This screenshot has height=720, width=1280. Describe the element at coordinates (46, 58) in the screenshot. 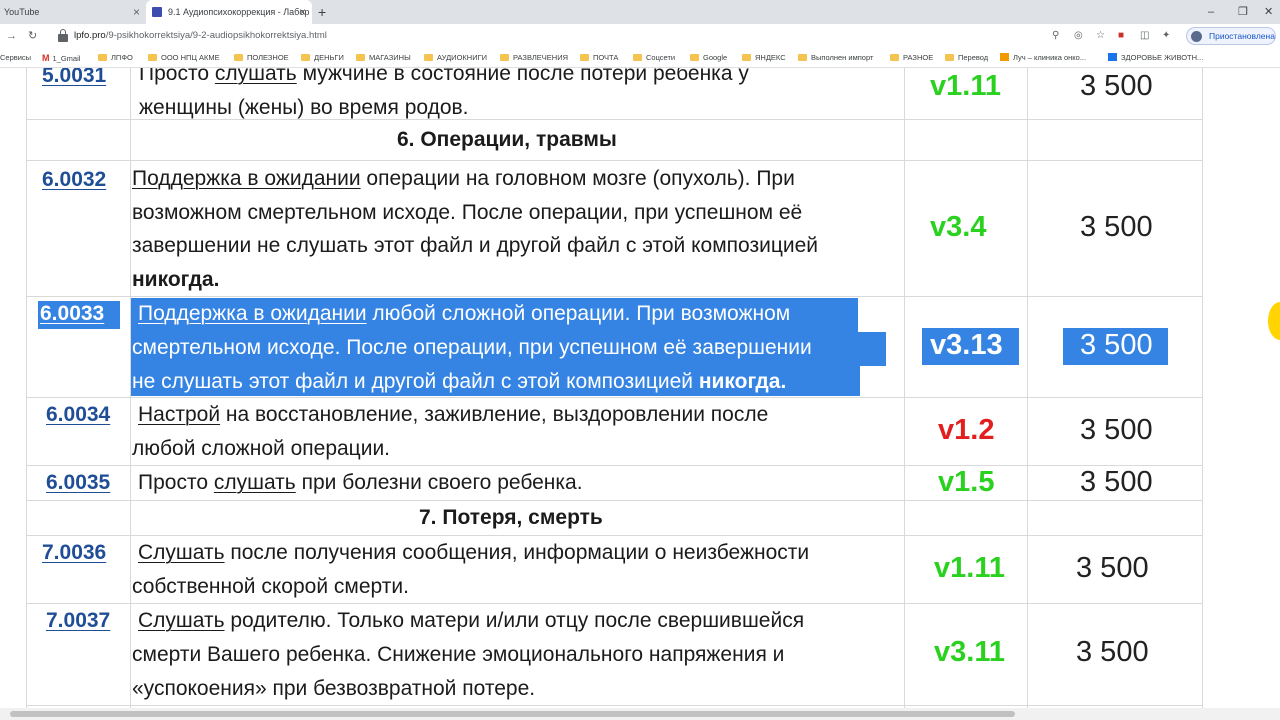

I see `gmail-icon: M` at that location.